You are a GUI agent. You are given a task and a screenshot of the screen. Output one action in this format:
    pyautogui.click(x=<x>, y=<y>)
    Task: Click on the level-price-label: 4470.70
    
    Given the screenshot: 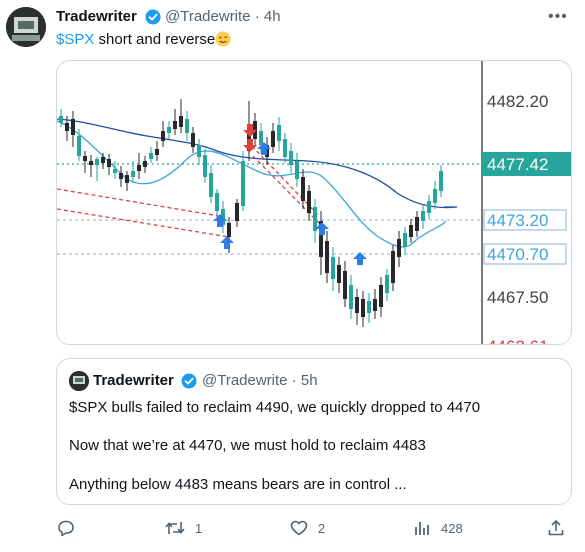 What is the action you would take?
    pyautogui.click(x=517, y=254)
    